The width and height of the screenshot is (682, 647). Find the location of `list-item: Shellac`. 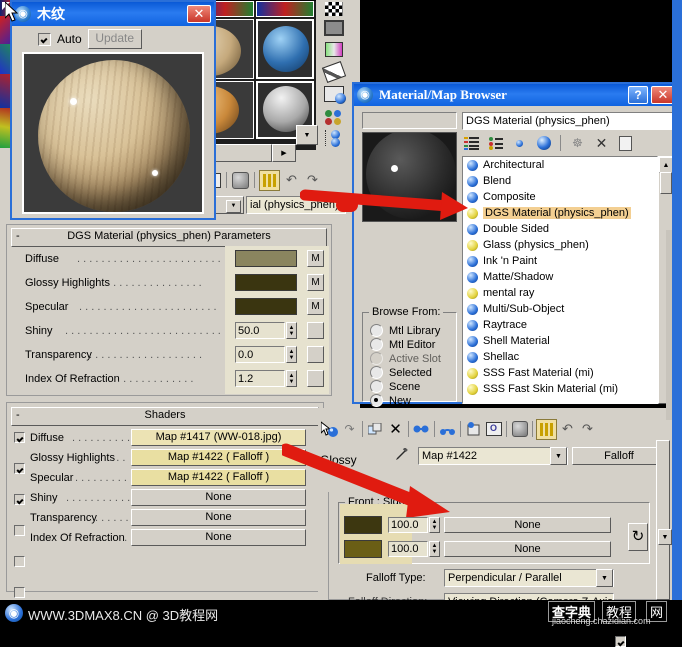

list-item: Shellac is located at coordinates (560, 357).